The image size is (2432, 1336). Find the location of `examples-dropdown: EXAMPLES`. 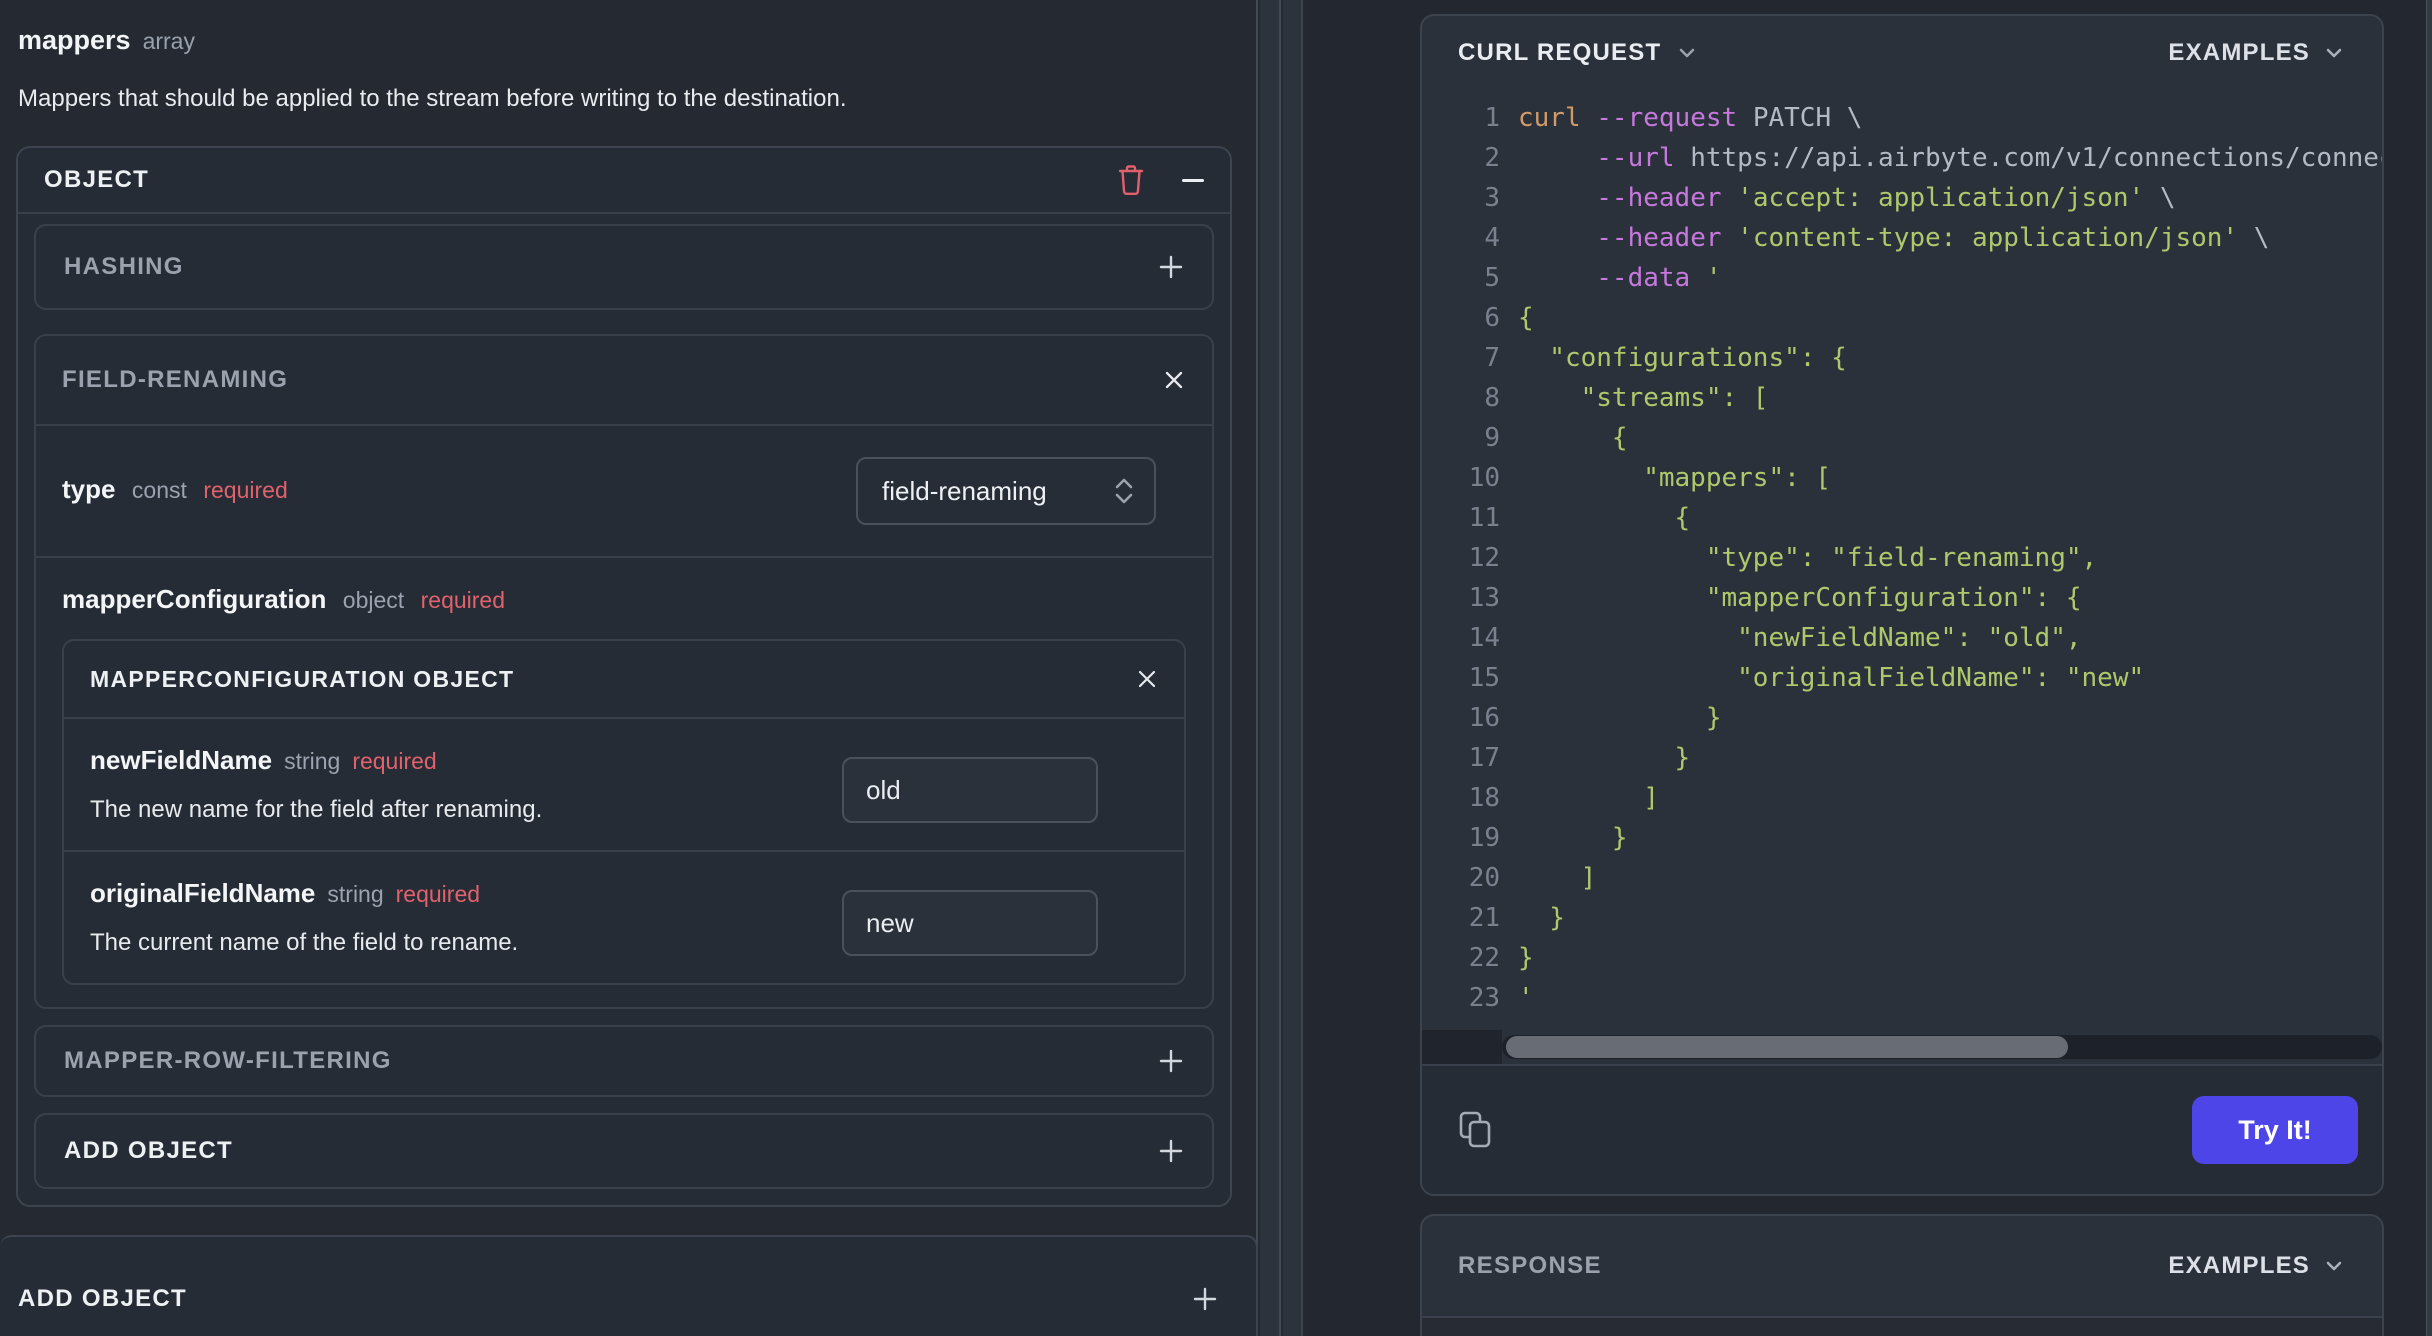

examples-dropdown: EXAMPLES is located at coordinates (2257, 53).